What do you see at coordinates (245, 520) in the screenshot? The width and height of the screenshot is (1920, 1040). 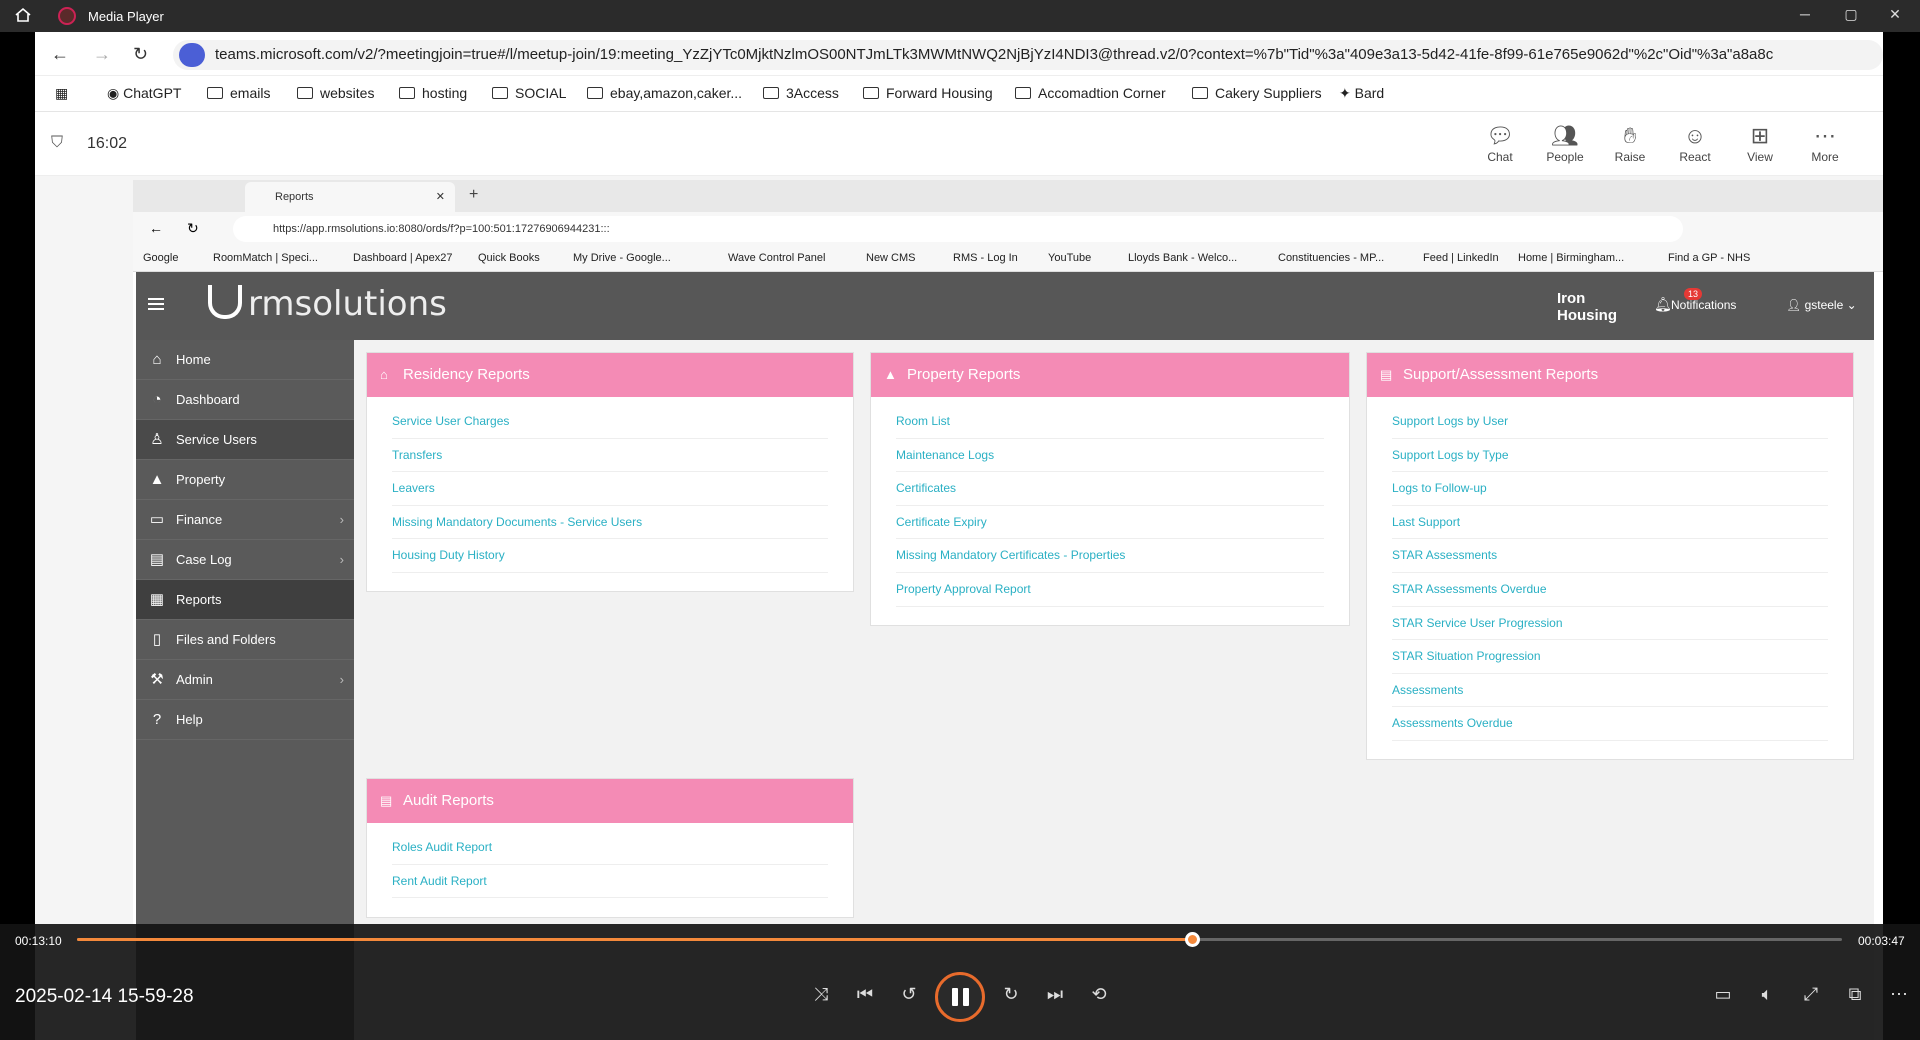 I see `sidebar-item-finance: ▭ Finance ›` at bounding box center [245, 520].